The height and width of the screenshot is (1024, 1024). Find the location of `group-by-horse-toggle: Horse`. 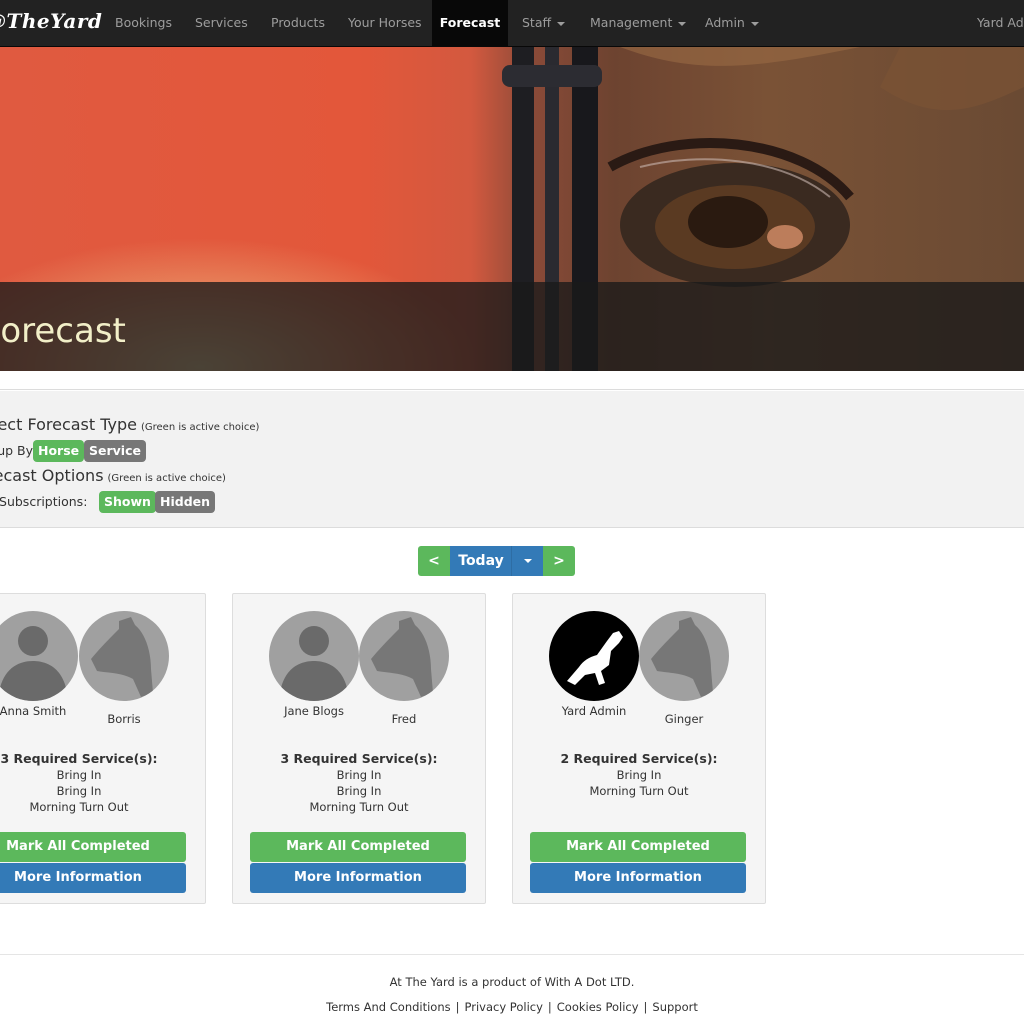

group-by-horse-toggle: Horse is located at coordinates (59, 451).